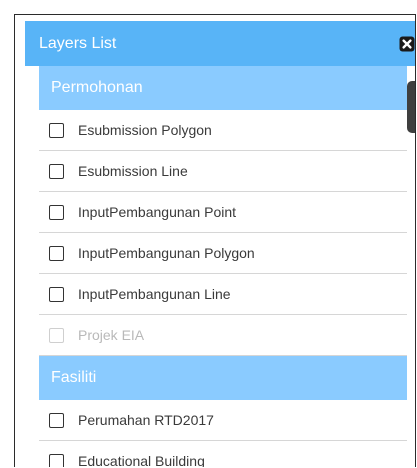  Describe the element at coordinates (223, 171) in the screenshot. I see `layer-item-esubmission-line: Esubmission Line` at that location.